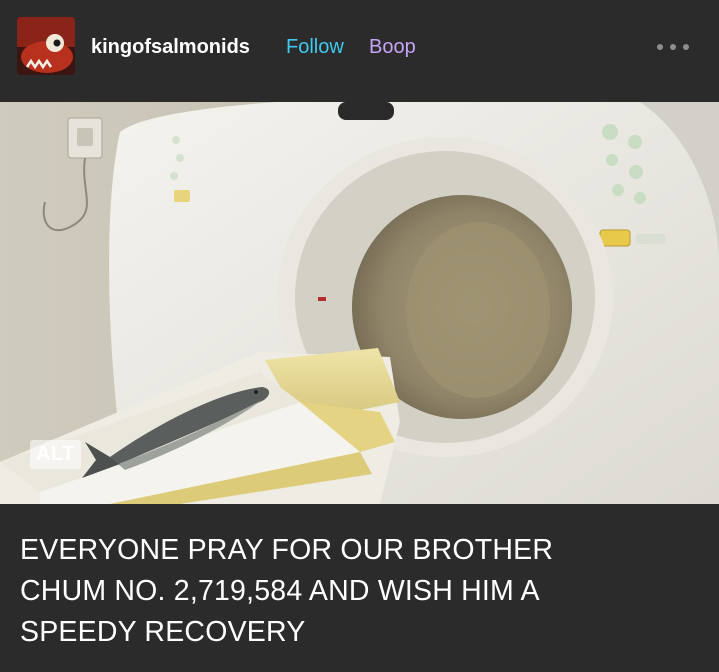 This screenshot has width=719, height=672. What do you see at coordinates (170, 47) in the screenshot?
I see `username-link: kingofsalmonids` at bounding box center [170, 47].